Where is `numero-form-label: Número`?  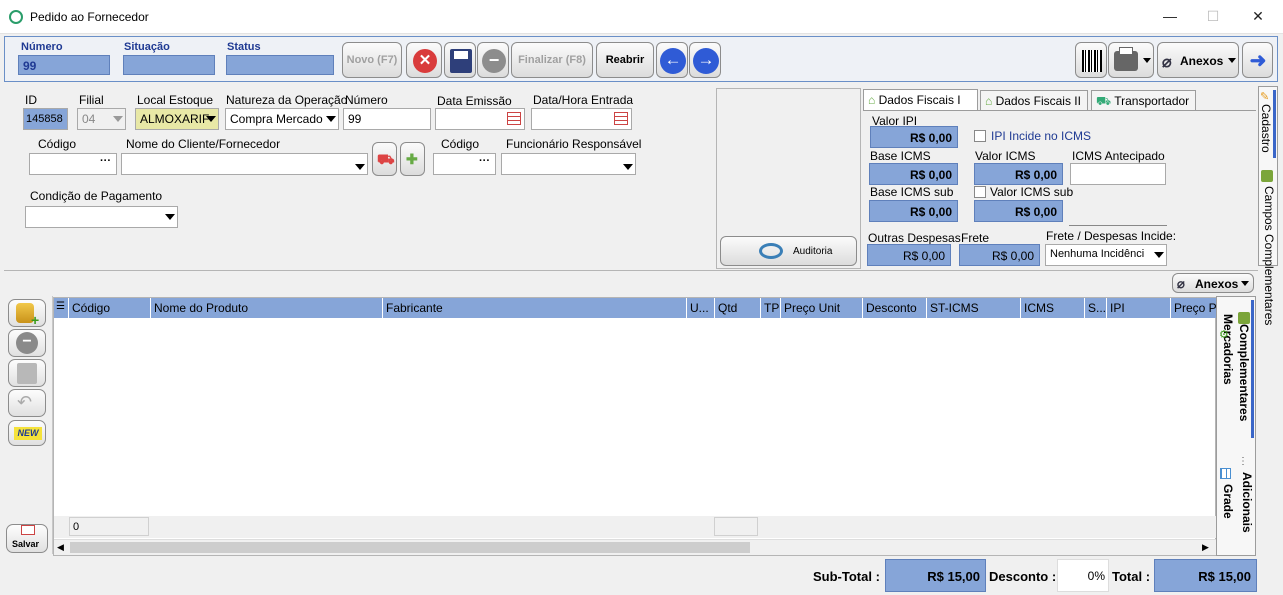 numero-form-label: Número is located at coordinates (366, 100).